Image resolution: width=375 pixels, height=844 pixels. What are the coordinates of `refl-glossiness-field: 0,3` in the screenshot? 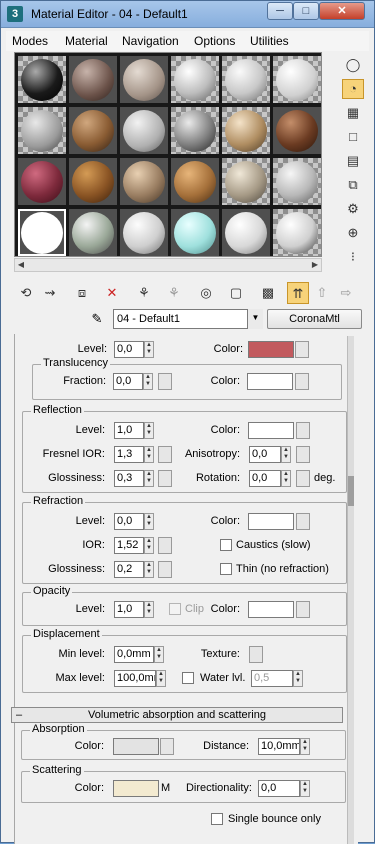 It's located at (129, 478).